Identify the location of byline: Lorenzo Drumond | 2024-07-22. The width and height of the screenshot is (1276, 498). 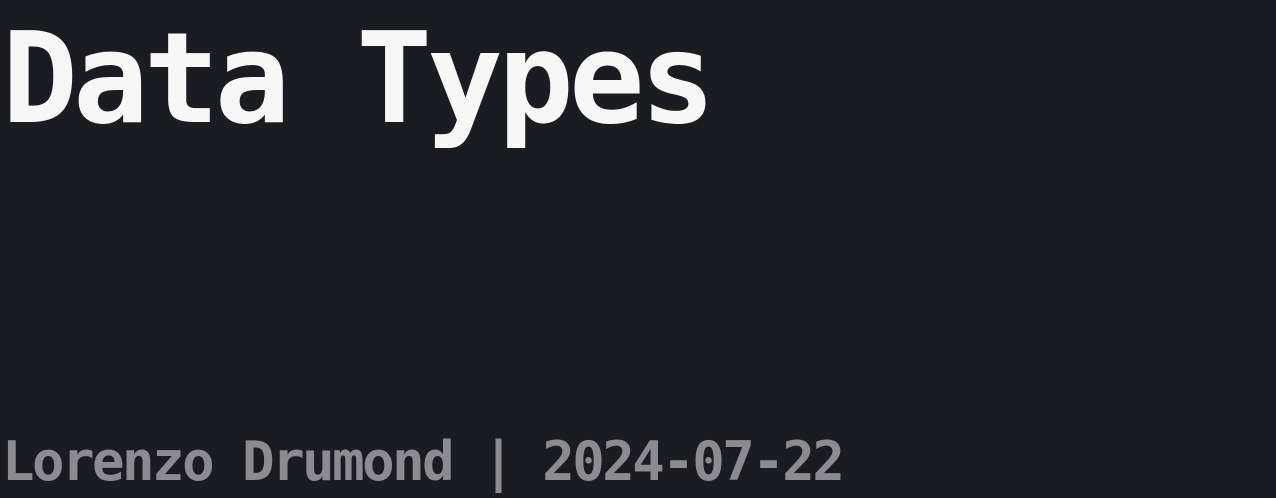
(423, 461).